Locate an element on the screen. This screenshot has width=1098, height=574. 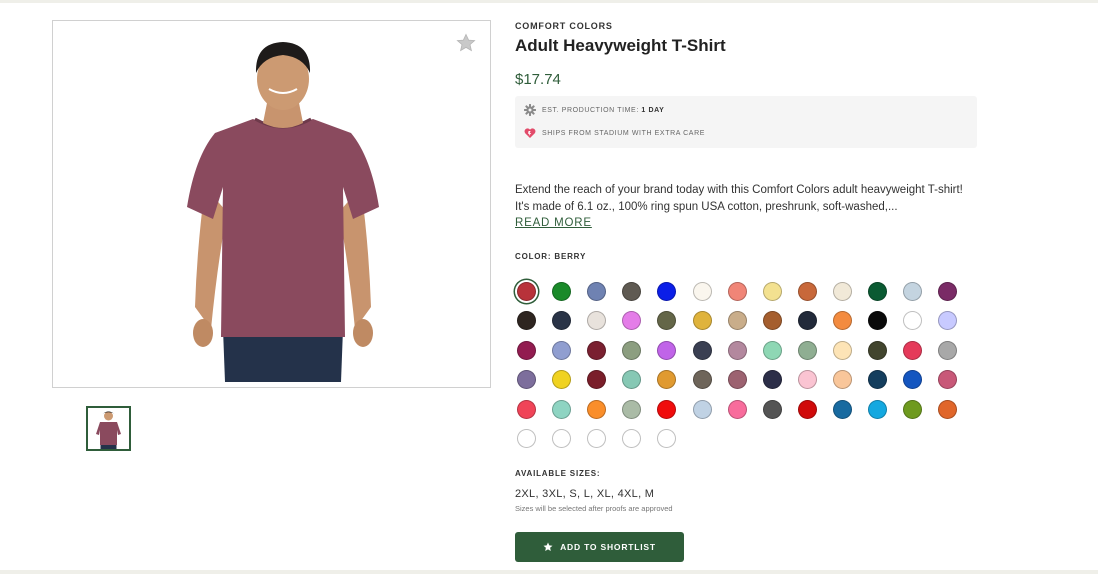
production-time-value: 1 DAY is located at coordinates (653, 110).